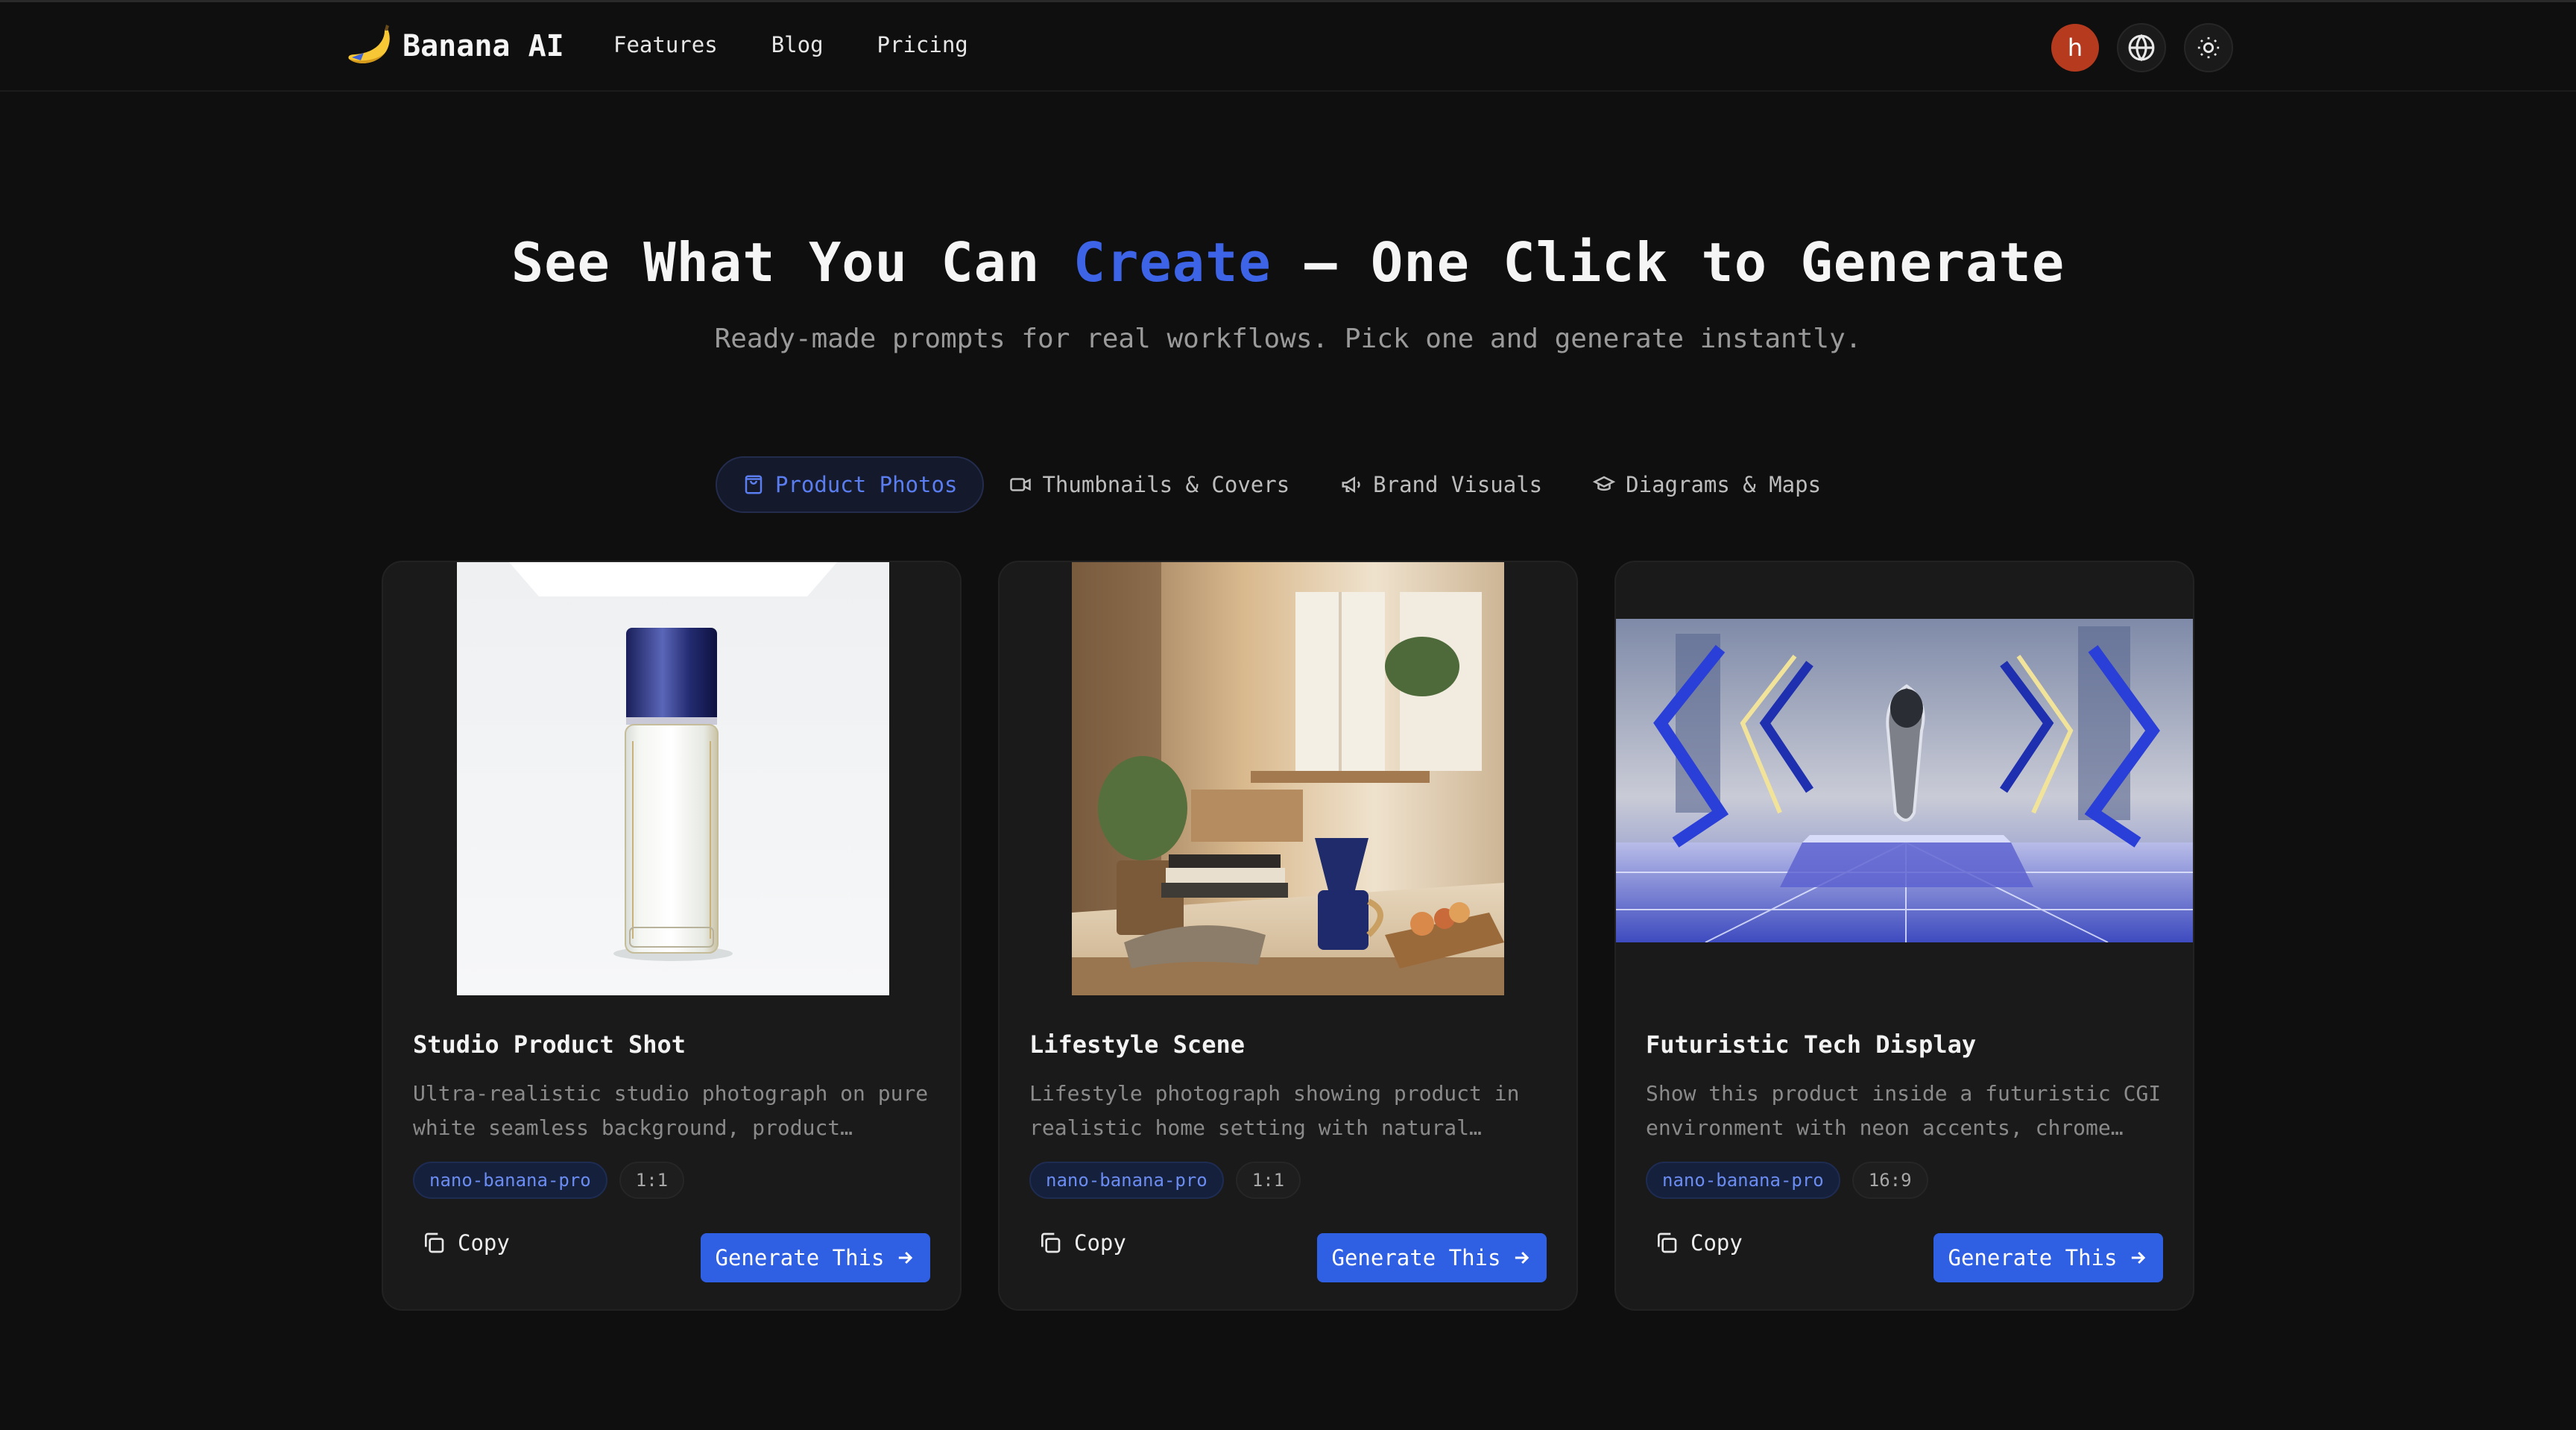  Describe the element at coordinates (1166, 485) in the screenshot. I see `tab-label: Thumbnails & Covers` at that location.